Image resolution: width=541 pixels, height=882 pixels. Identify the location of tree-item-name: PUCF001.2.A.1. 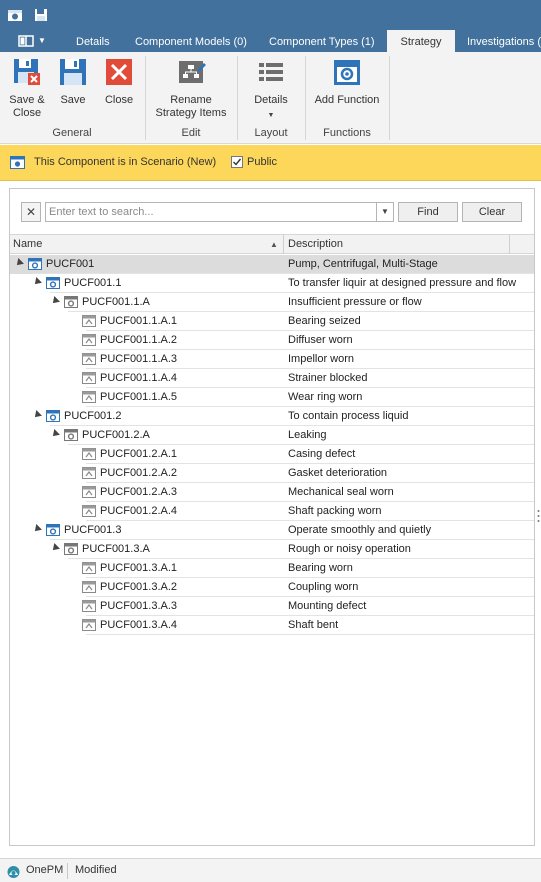
(139, 454).